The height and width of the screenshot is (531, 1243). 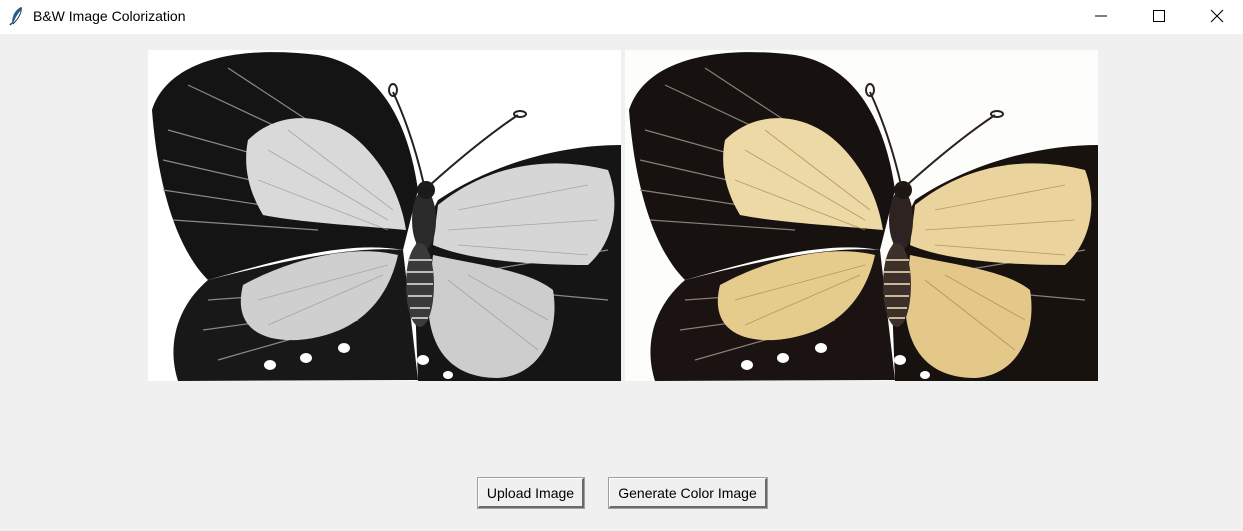 I want to click on minimize-icon, so click(x=1101, y=16).